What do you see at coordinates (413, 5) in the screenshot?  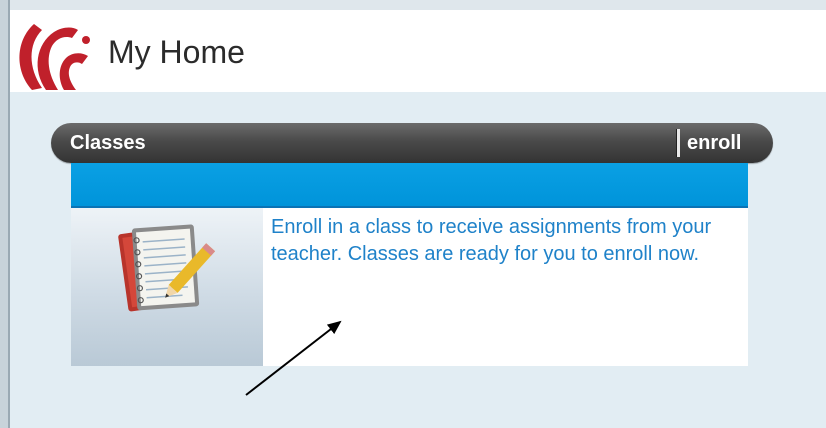 I see `top-strip` at bounding box center [413, 5].